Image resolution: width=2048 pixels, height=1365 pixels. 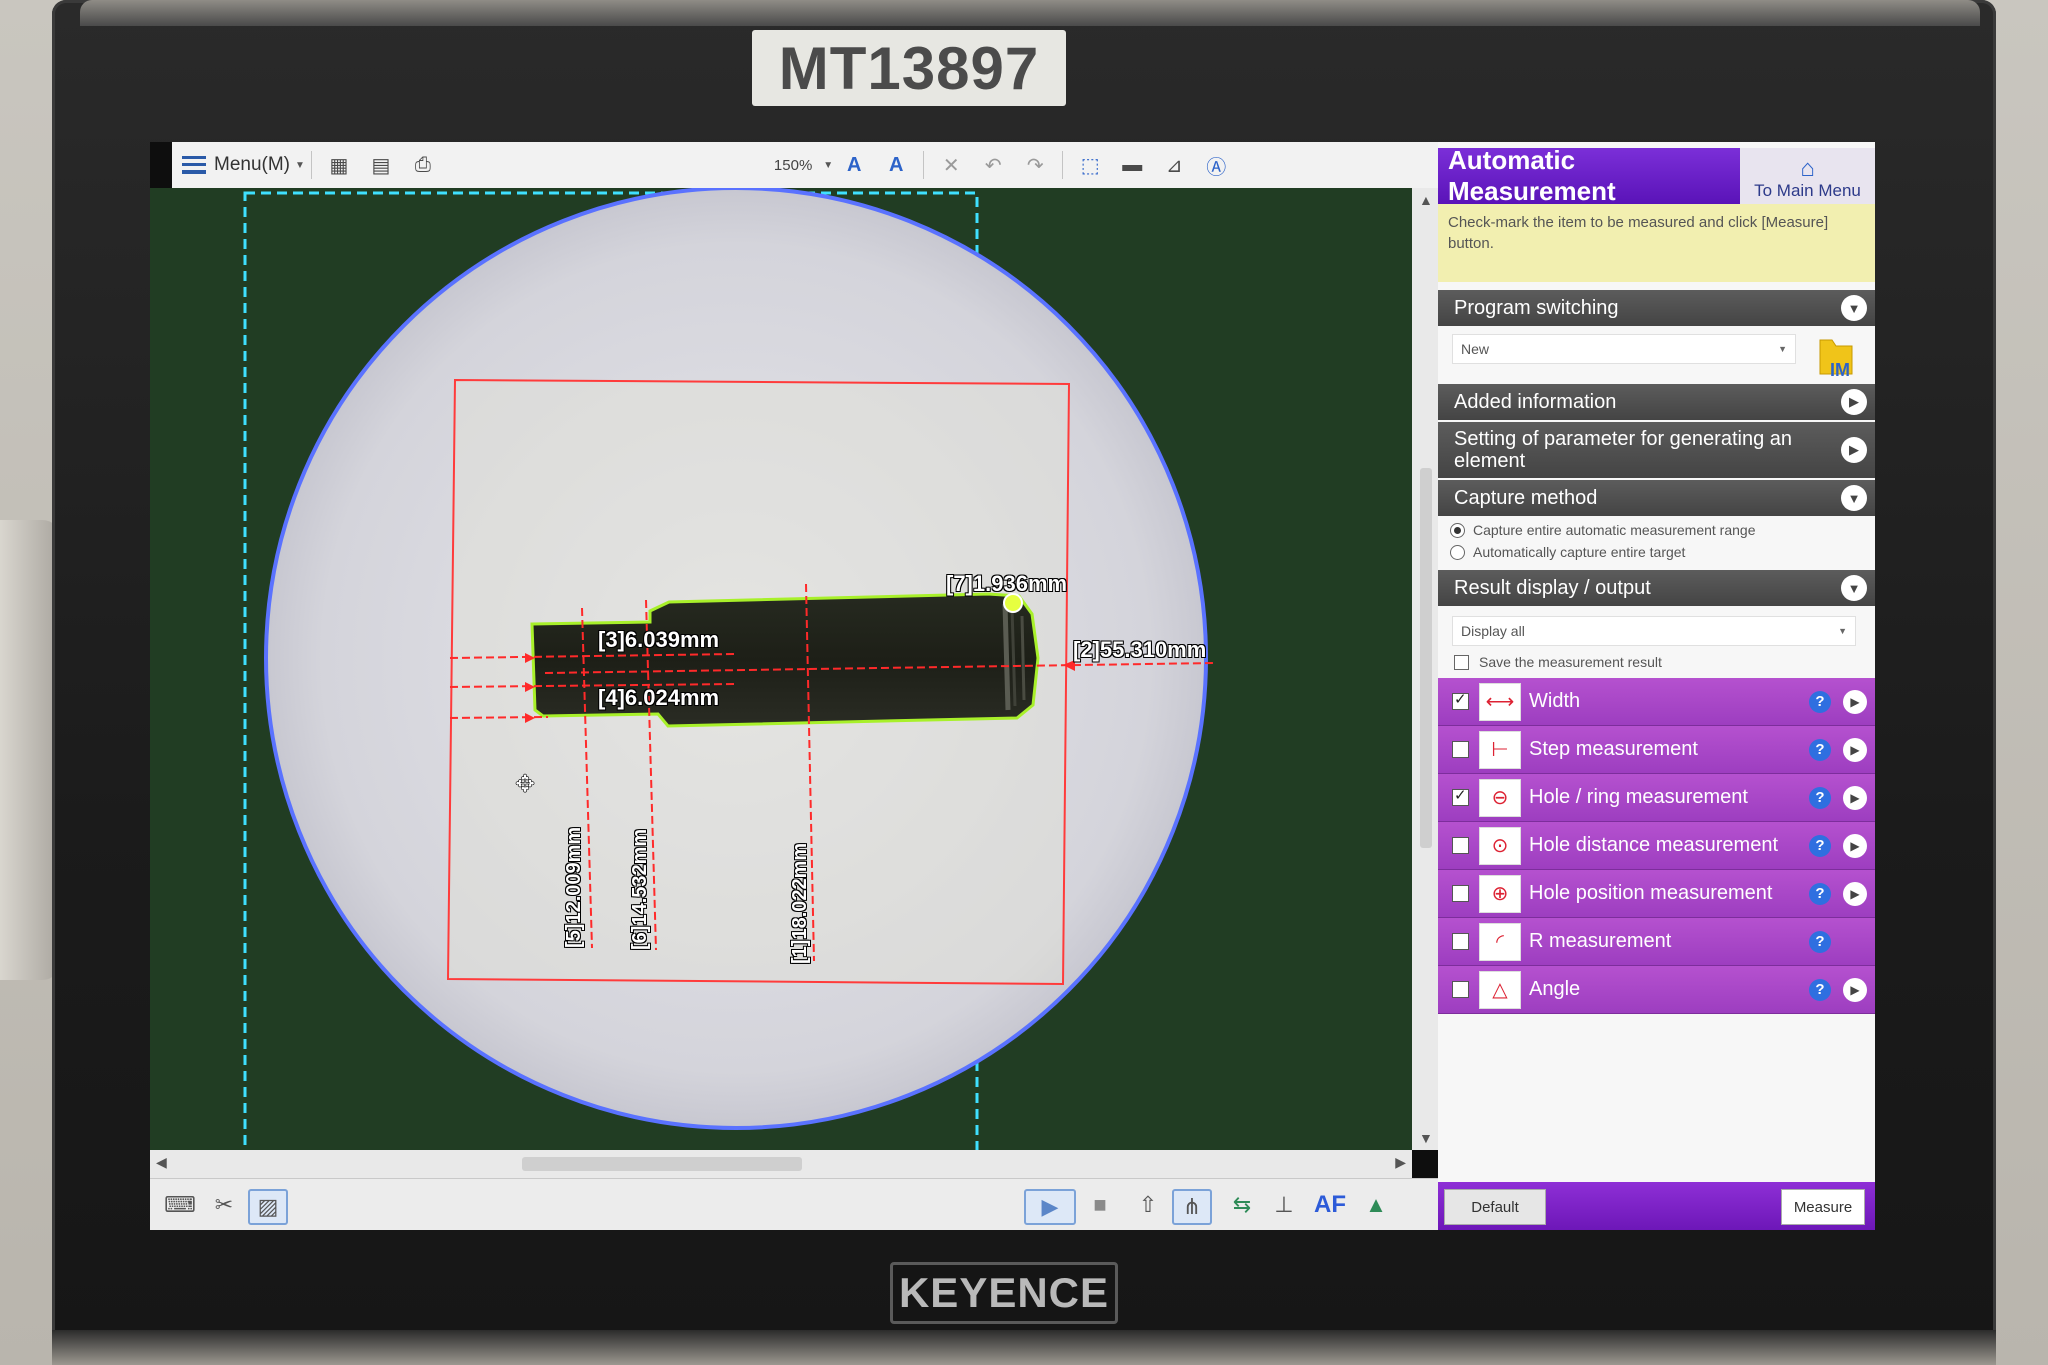 What do you see at coordinates (1050, 1207) in the screenshot?
I see `play-icon: ▶` at bounding box center [1050, 1207].